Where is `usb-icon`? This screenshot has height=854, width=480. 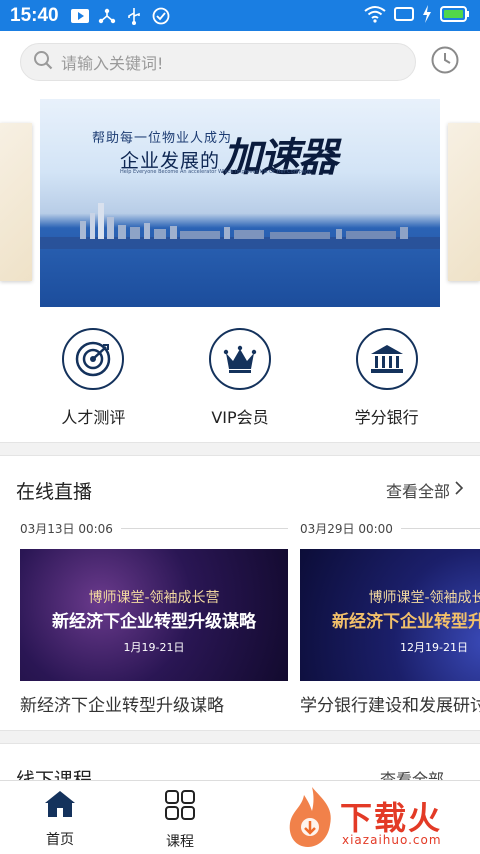 usb-icon is located at coordinates (134, 16).